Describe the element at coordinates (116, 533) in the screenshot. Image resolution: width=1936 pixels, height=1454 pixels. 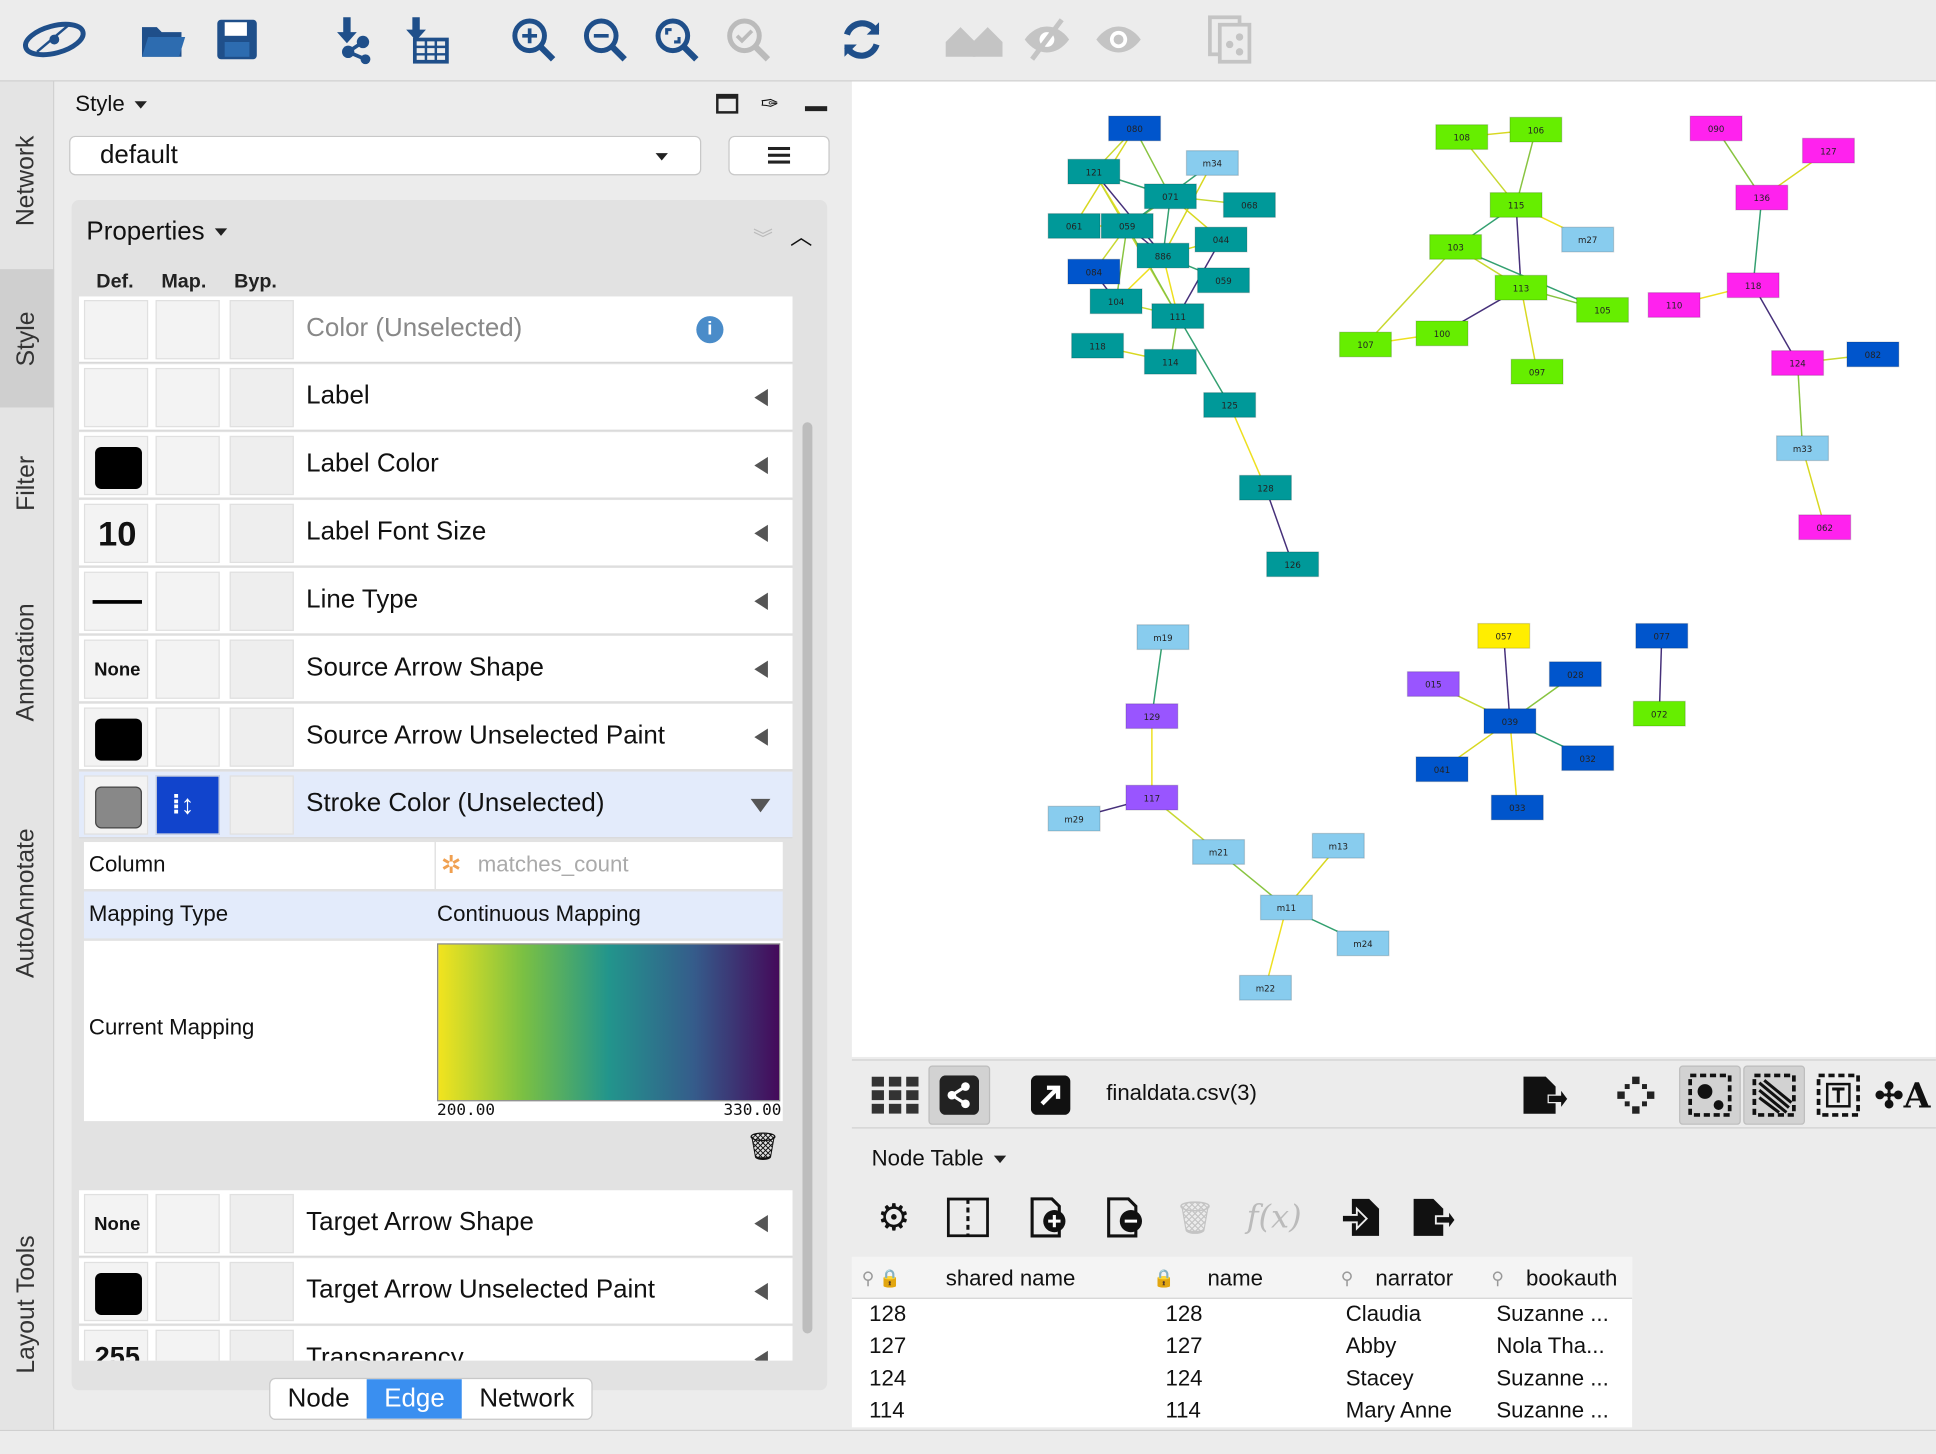
I see `default-cell: 10` at that location.